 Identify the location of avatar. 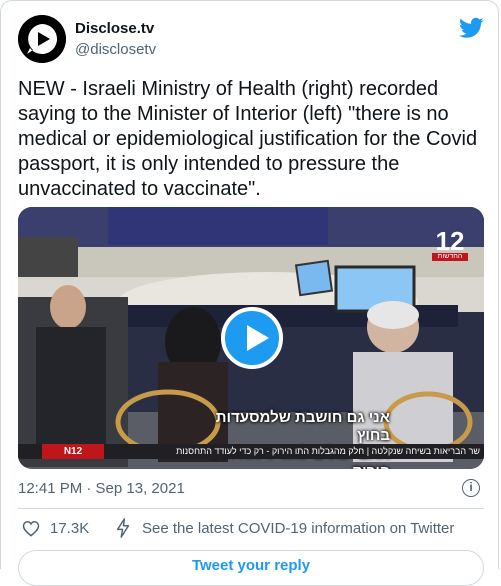
(42, 39).